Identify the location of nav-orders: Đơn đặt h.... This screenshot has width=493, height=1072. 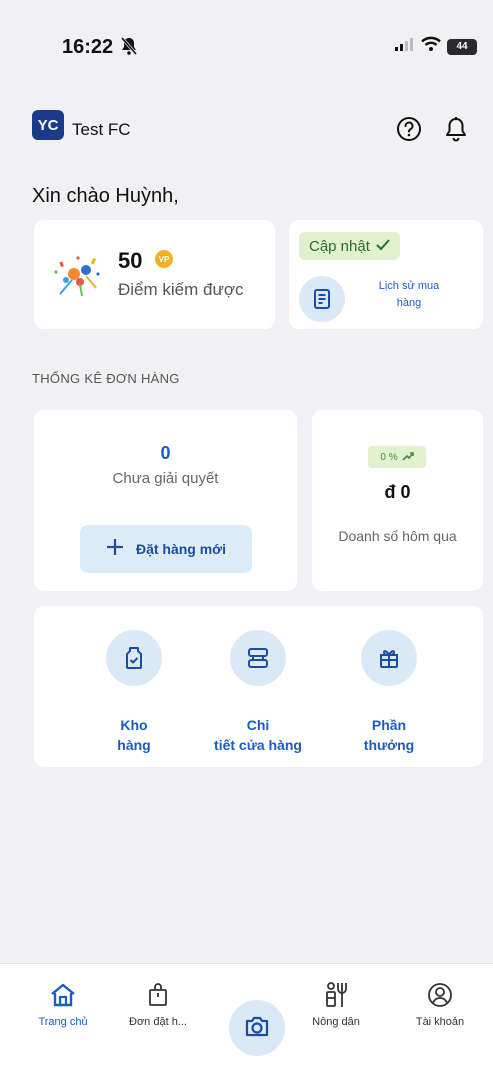
(158, 1004).